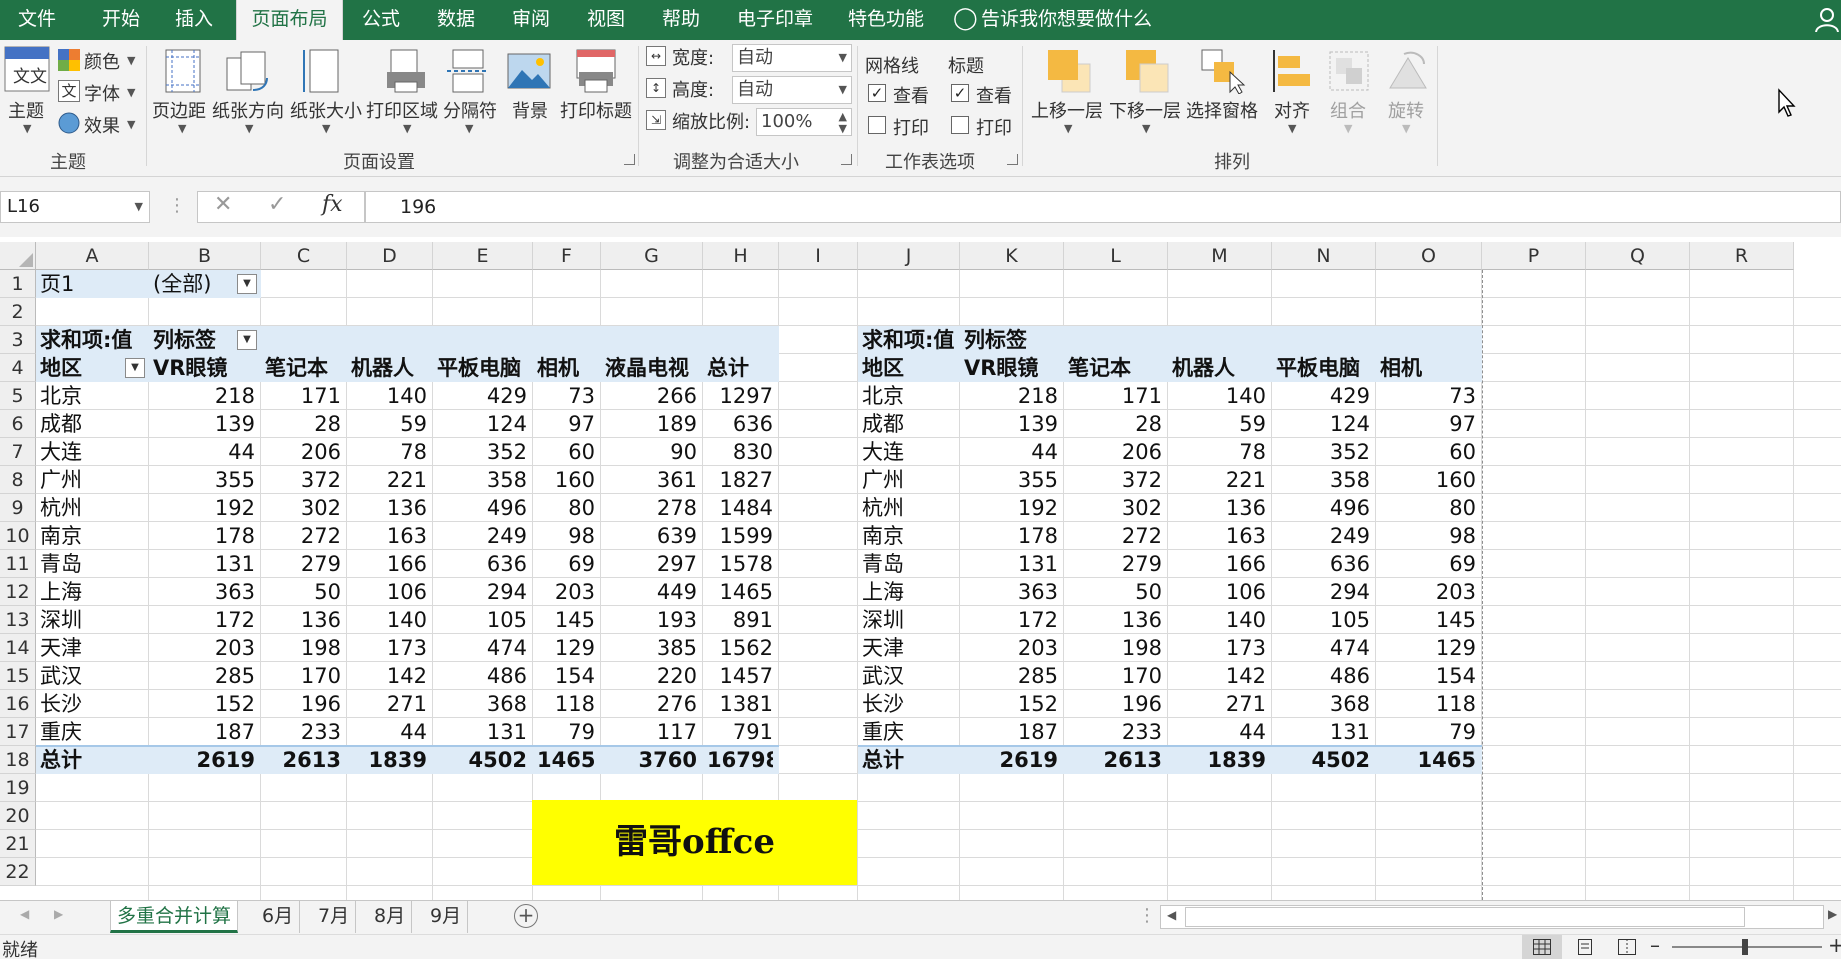  I want to click on pivot2-value-cell: 218, so click(1011, 396).